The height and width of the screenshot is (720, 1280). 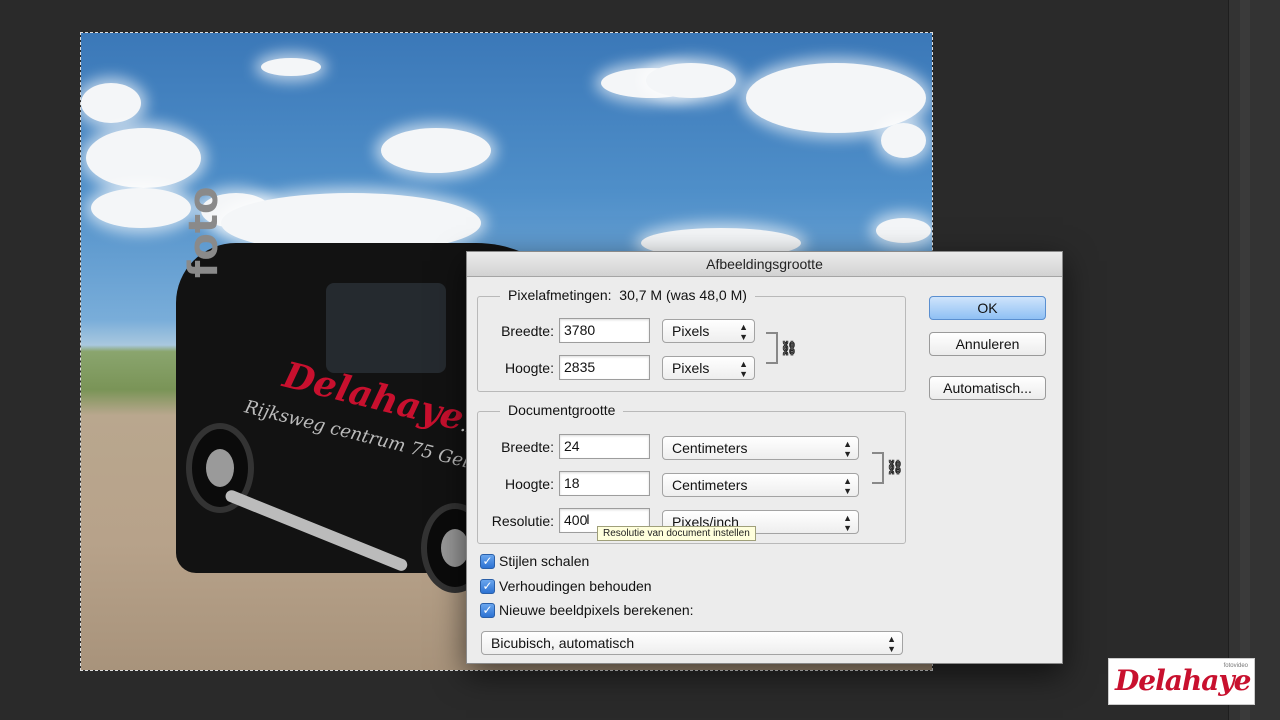 What do you see at coordinates (987, 308) in the screenshot?
I see `ok-button: OK` at bounding box center [987, 308].